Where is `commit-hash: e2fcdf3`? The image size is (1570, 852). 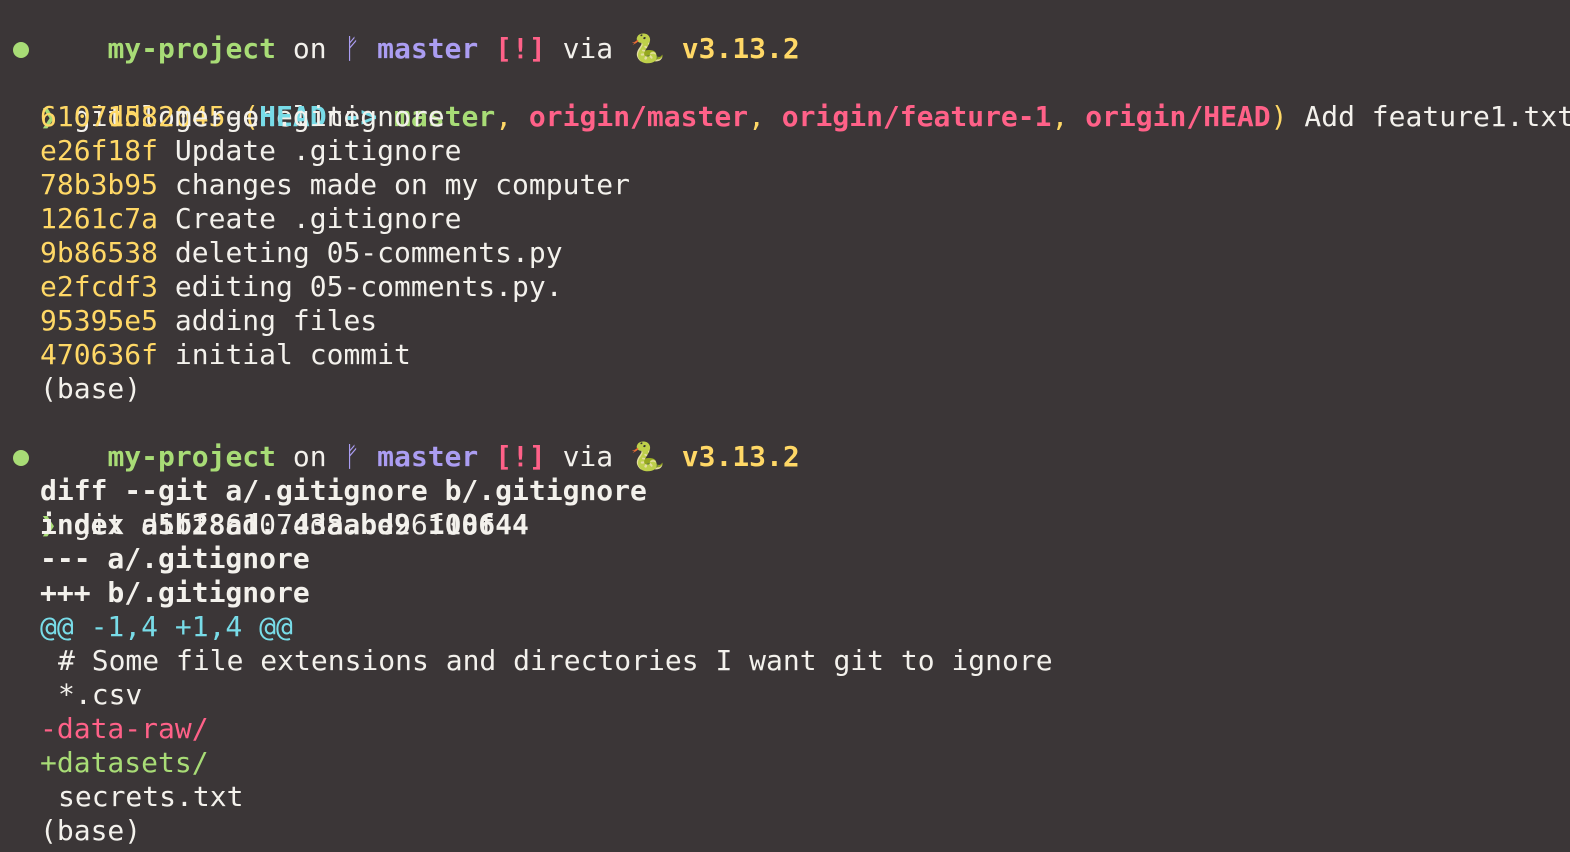 commit-hash: e2fcdf3 is located at coordinates (99, 286).